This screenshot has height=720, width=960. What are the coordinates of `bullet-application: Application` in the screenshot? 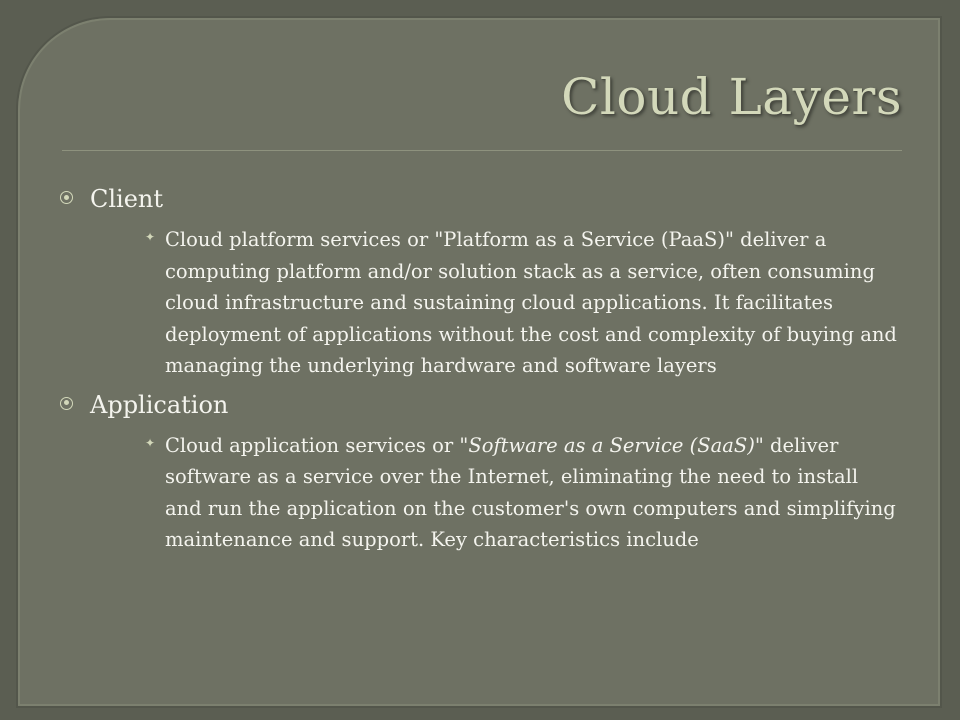 It's located at (490, 405).